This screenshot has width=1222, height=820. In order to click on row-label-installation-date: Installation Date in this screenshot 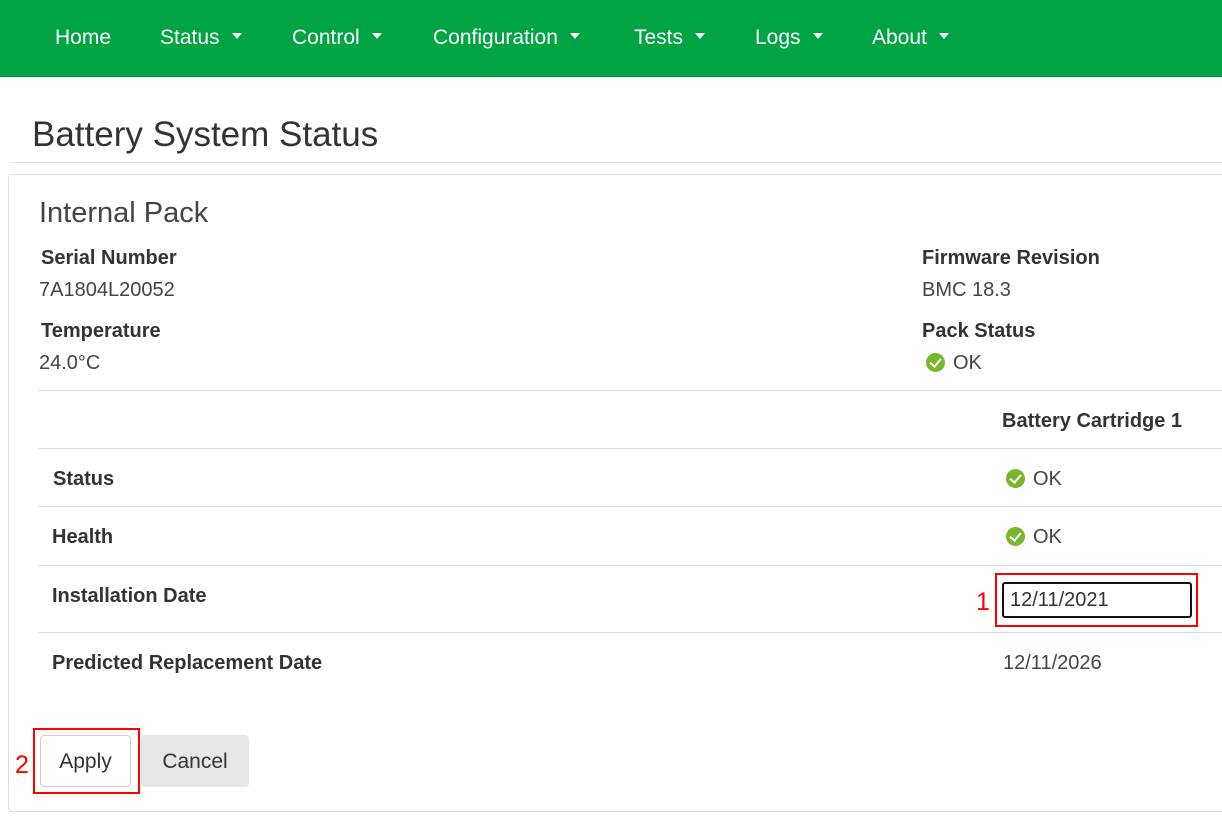, I will do `click(129, 596)`.